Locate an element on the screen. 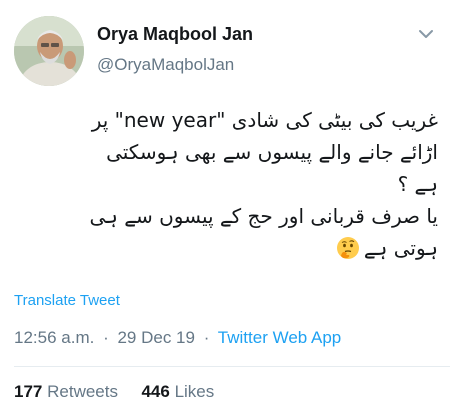 This screenshot has width=450, height=410. avatar is located at coordinates (49, 51).